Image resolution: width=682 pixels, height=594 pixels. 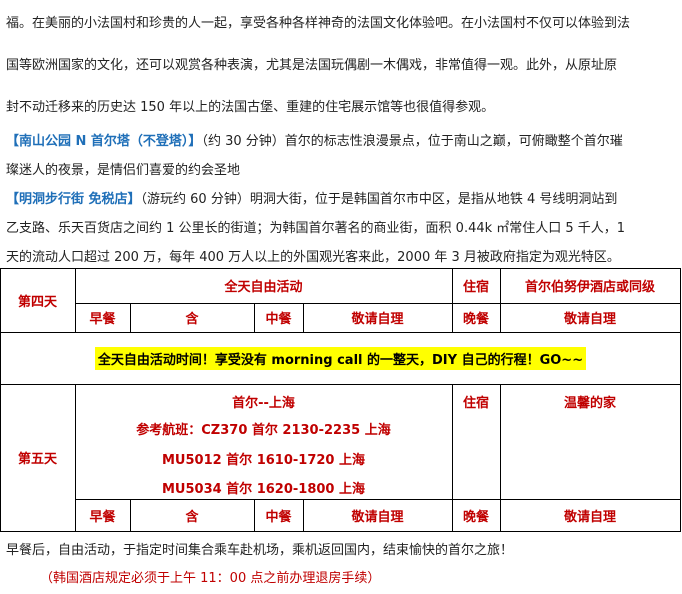 I want to click on myeongdong-title: 【明洞步行街 免税店】, so click(x=73, y=199).